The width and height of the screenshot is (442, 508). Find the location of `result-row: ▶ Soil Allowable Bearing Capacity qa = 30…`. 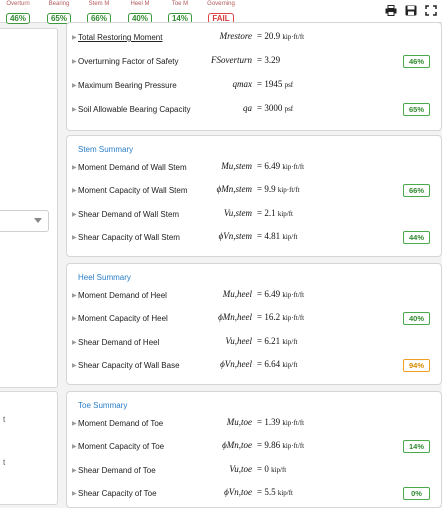

result-row: ▶ Soil Allowable Bearing Capacity qa = 30… is located at coordinates (254, 110).